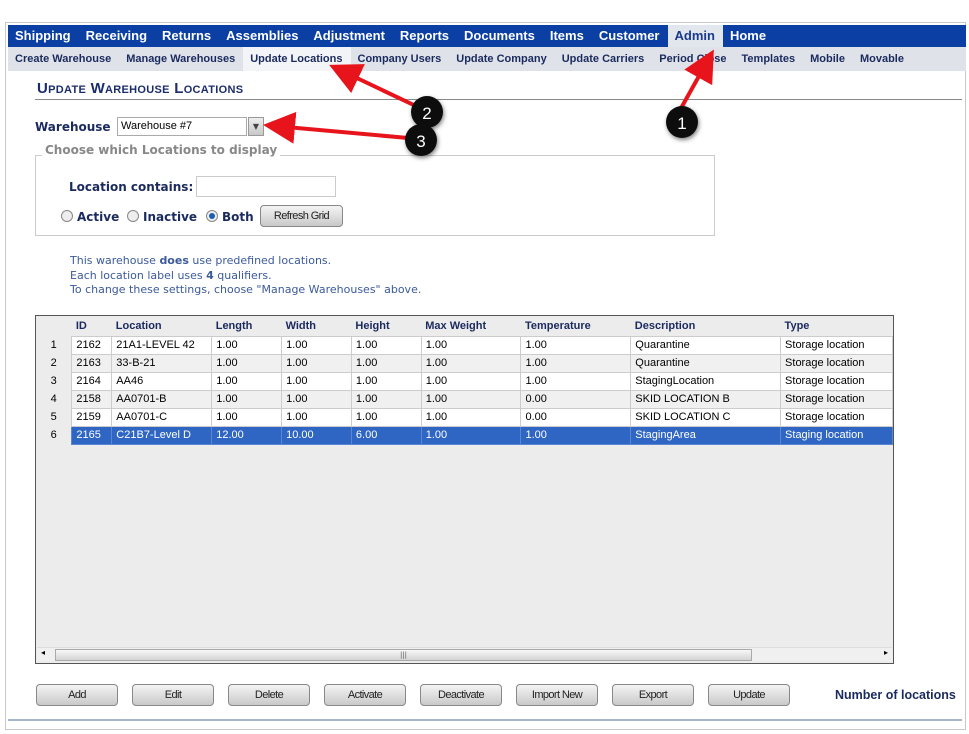 This screenshot has height=734, width=969. I want to click on badge-3-number: 3, so click(420, 141).